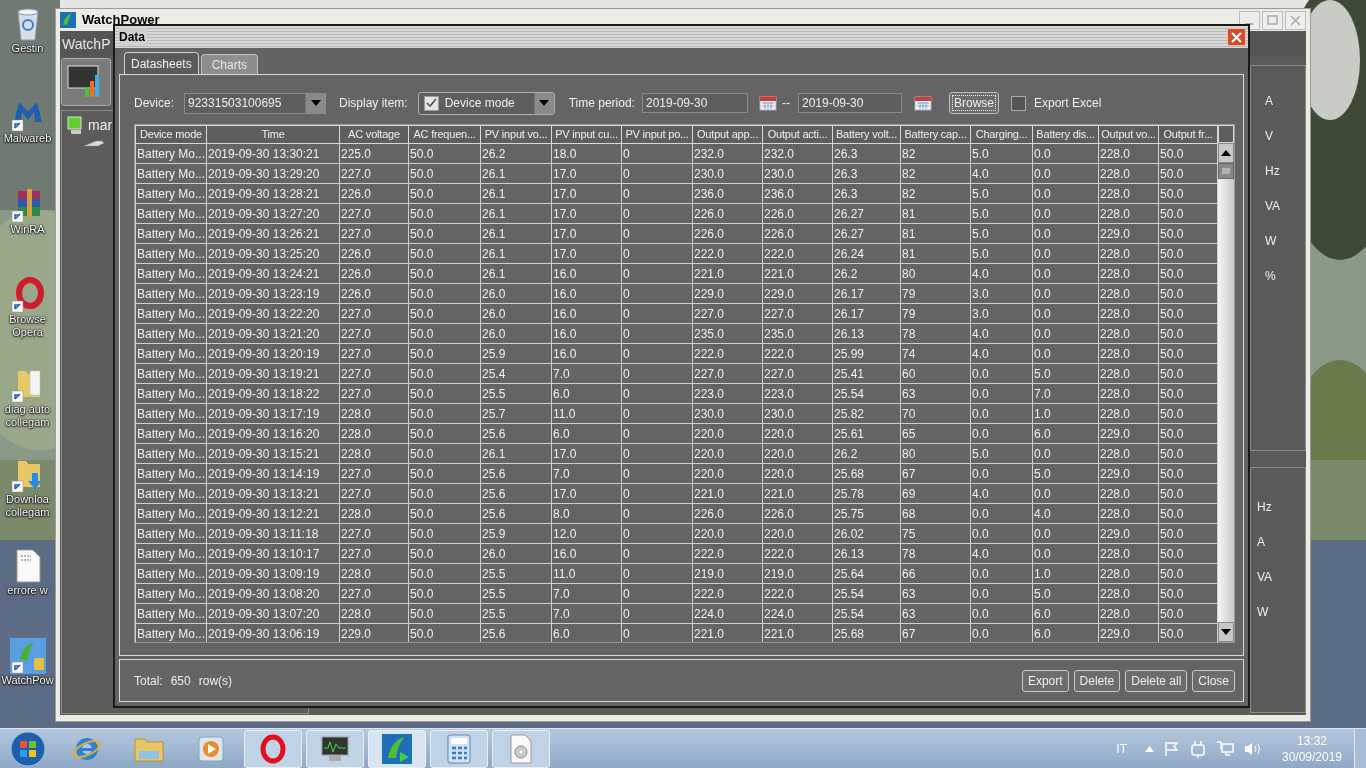  Describe the element at coordinates (273, 134) in the screenshot. I see `column-header: Time` at that location.